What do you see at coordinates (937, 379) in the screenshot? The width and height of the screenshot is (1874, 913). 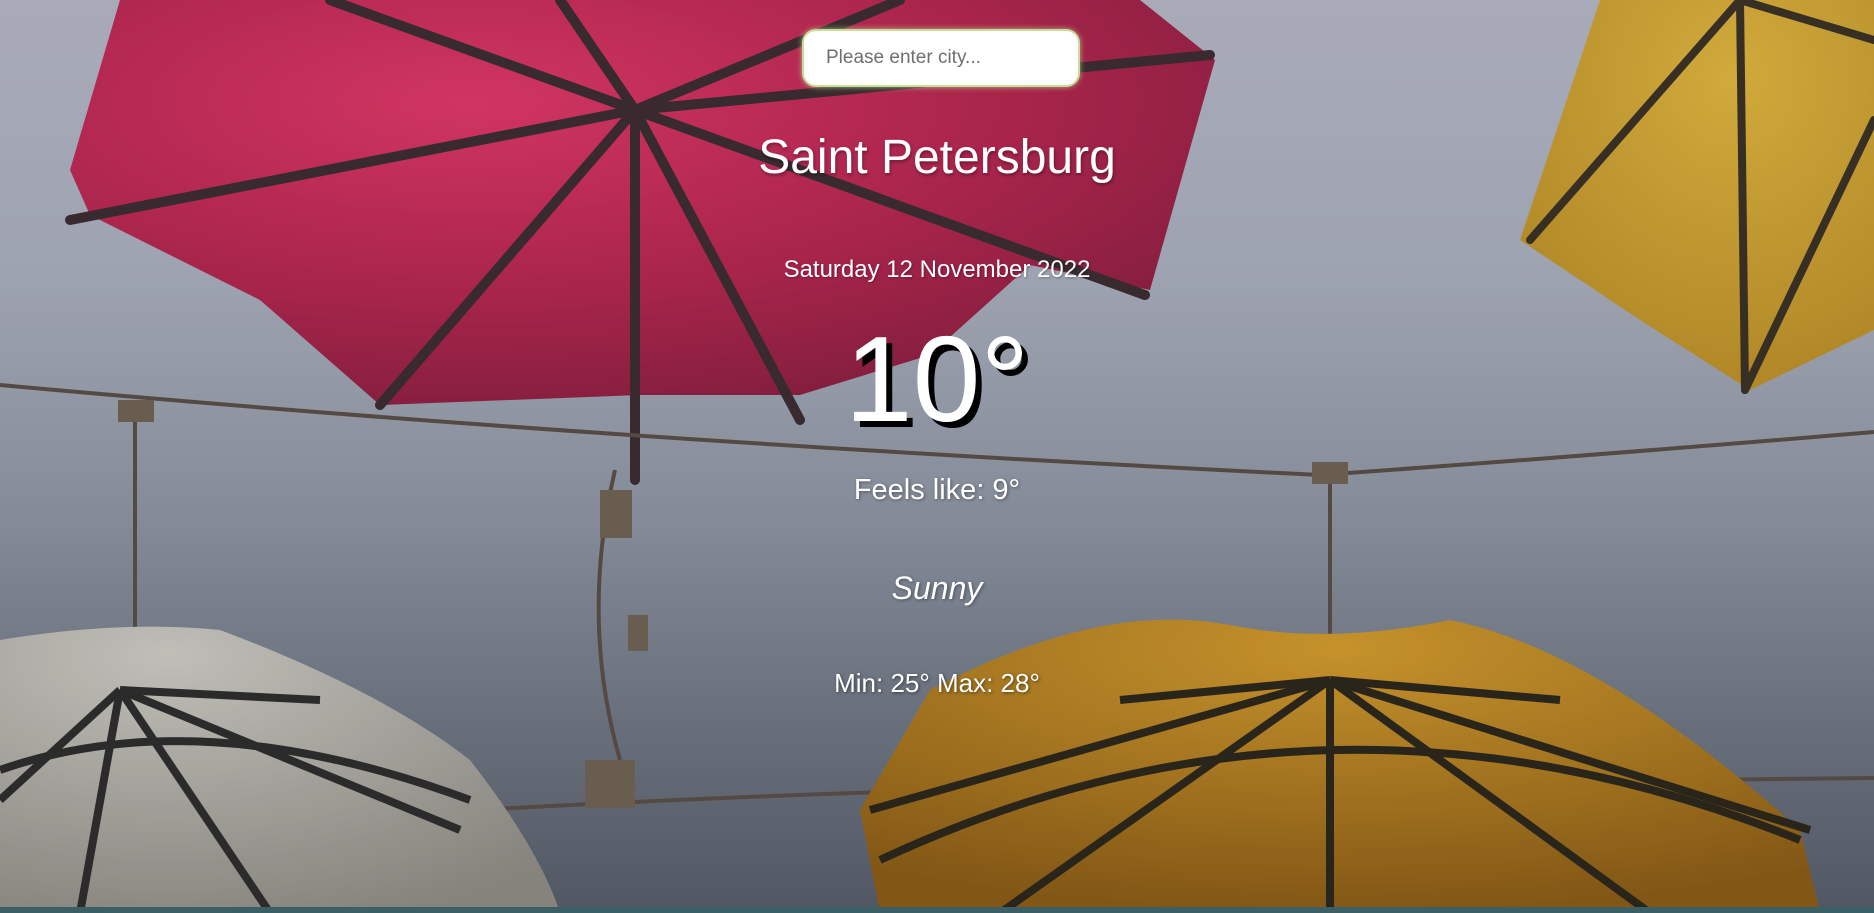 I see `current-temperature: 10°` at bounding box center [937, 379].